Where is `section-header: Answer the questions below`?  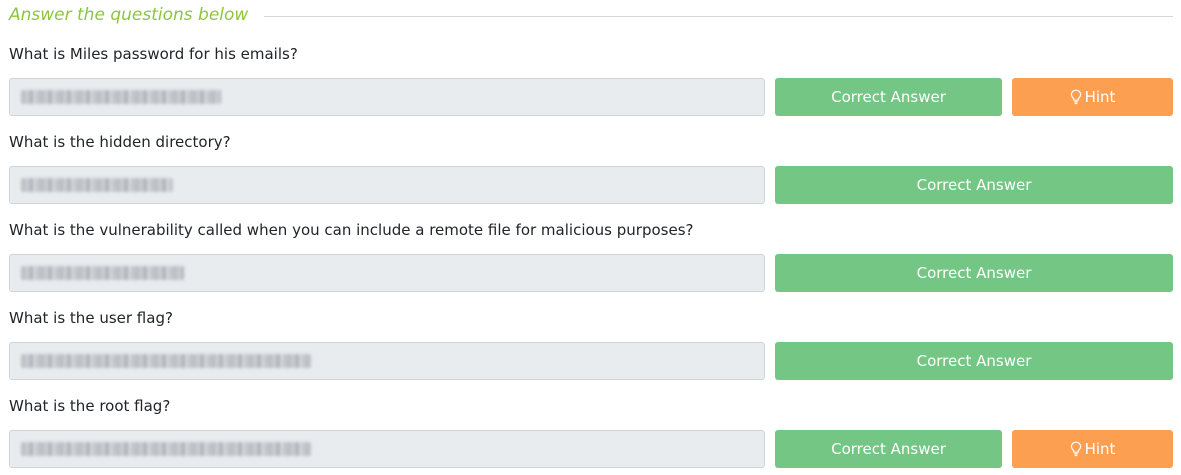
section-header: Answer the questions below is located at coordinates (591, 15).